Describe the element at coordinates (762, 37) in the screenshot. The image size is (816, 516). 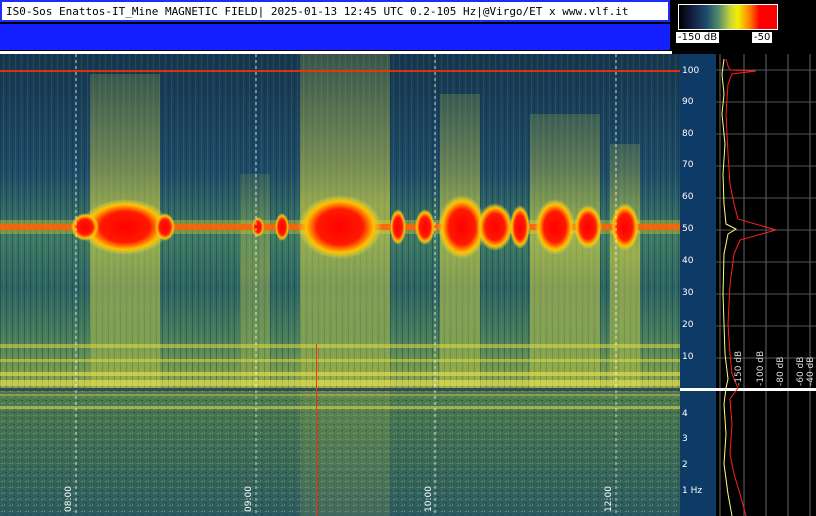
I see `color-scale-max-label: -50` at that location.